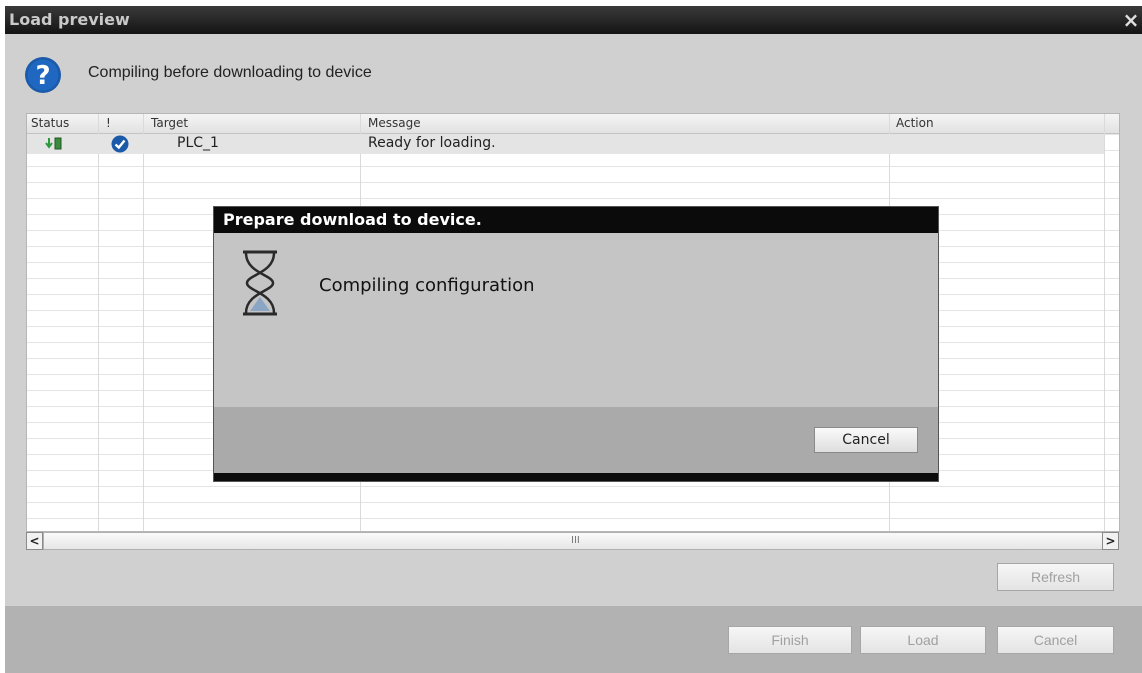 This screenshot has height=673, width=1142. Describe the element at coordinates (427, 285) in the screenshot. I see `progress-status-text: Compiling configuration` at that location.